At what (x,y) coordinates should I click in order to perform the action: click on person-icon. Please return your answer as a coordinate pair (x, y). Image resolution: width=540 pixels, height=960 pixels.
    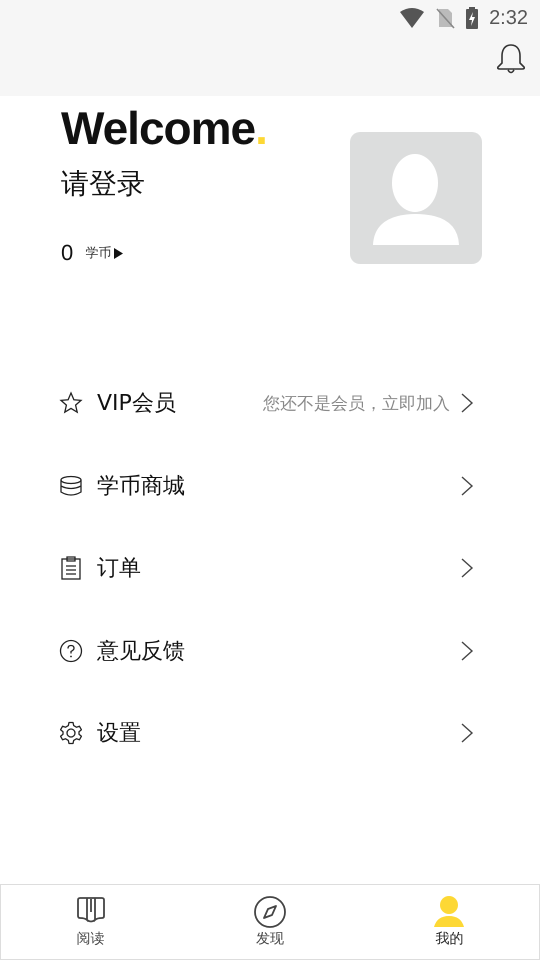
    Looking at the image, I should click on (449, 912).